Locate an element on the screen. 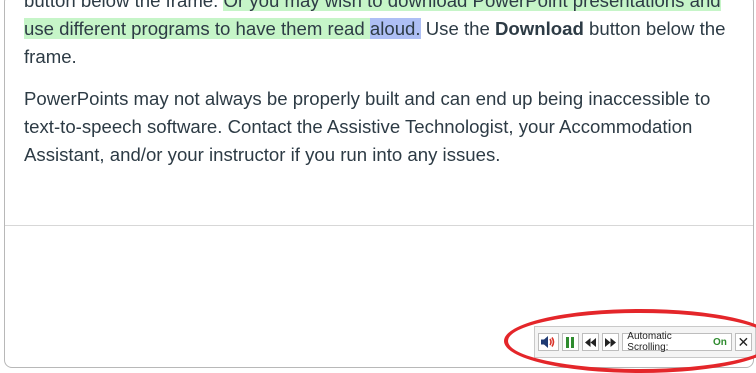 This screenshot has width=756, height=373. rewind-icon is located at coordinates (591, 342).